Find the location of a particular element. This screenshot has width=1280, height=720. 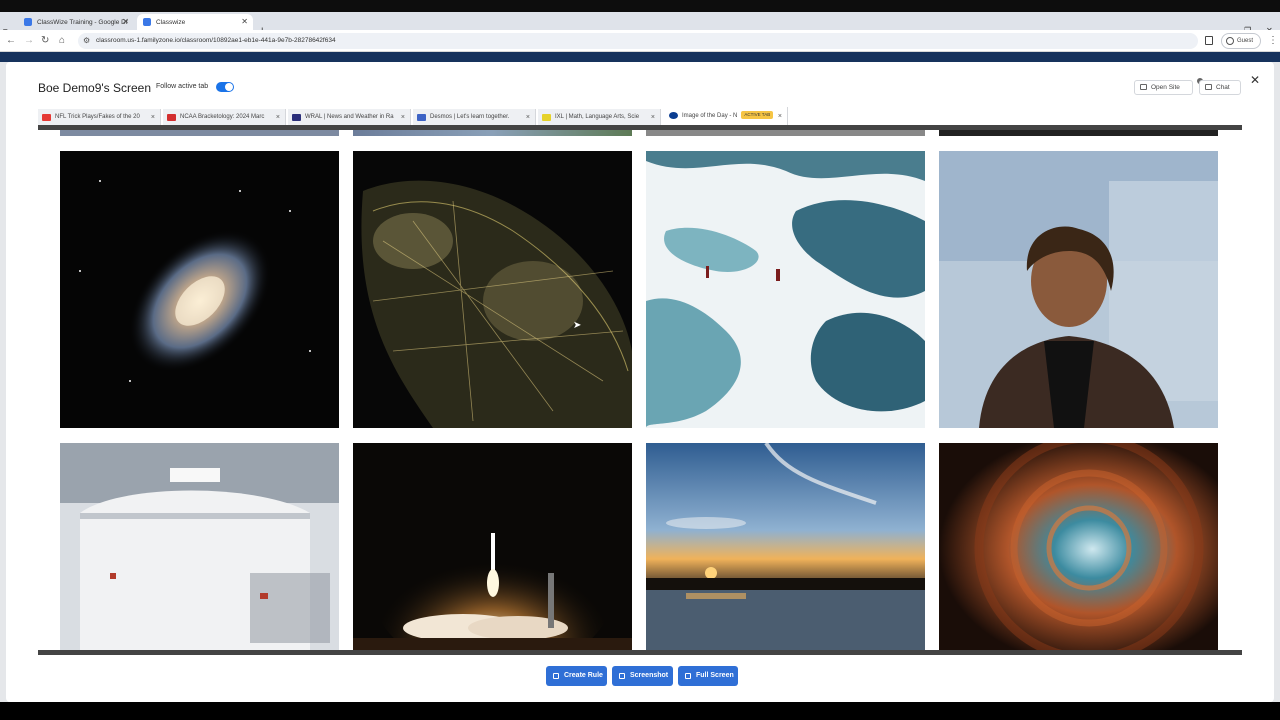

nasa-icon is located at coordinates (673, 115).